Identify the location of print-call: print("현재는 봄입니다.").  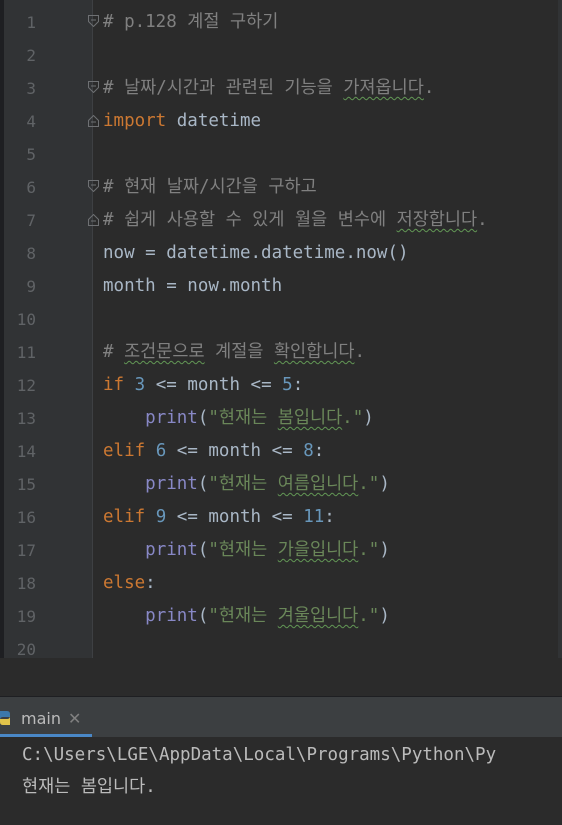
(259, 418).